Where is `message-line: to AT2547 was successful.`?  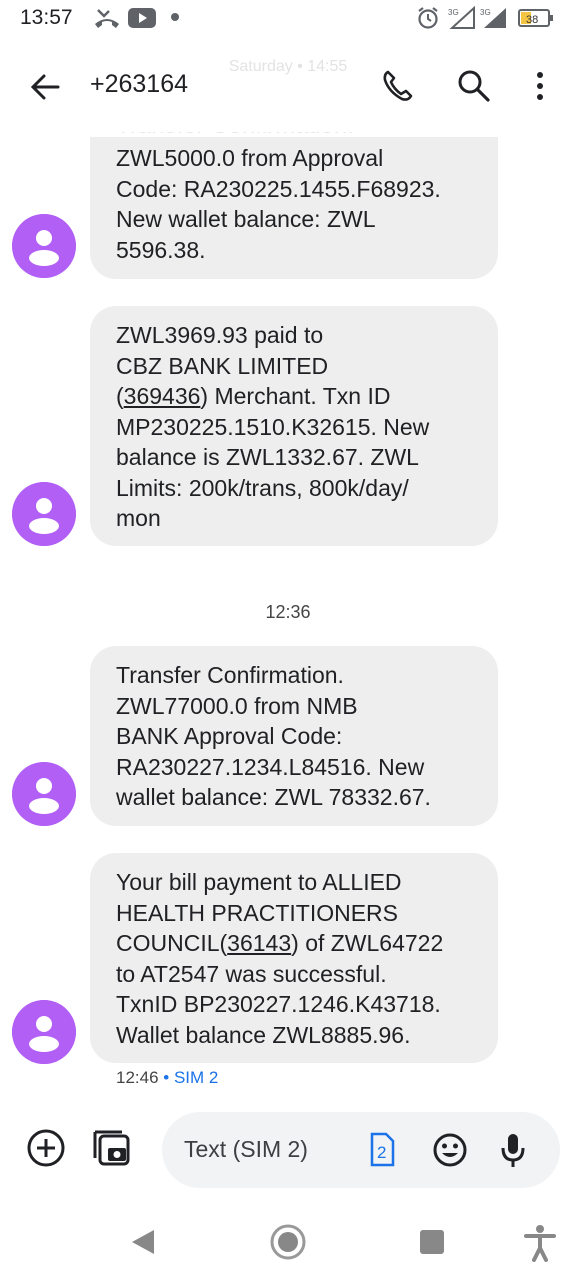
message-line: to AT2547 was successful. is located at coordinates (251, 973).